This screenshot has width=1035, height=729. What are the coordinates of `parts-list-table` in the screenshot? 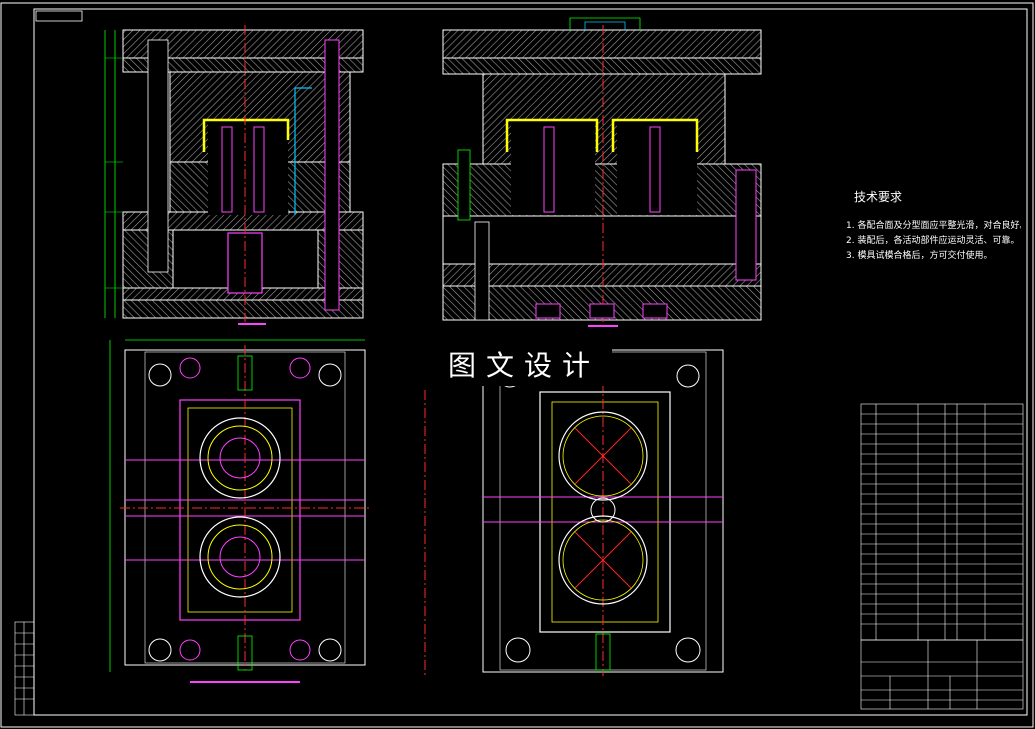 It's located at (942, 522).